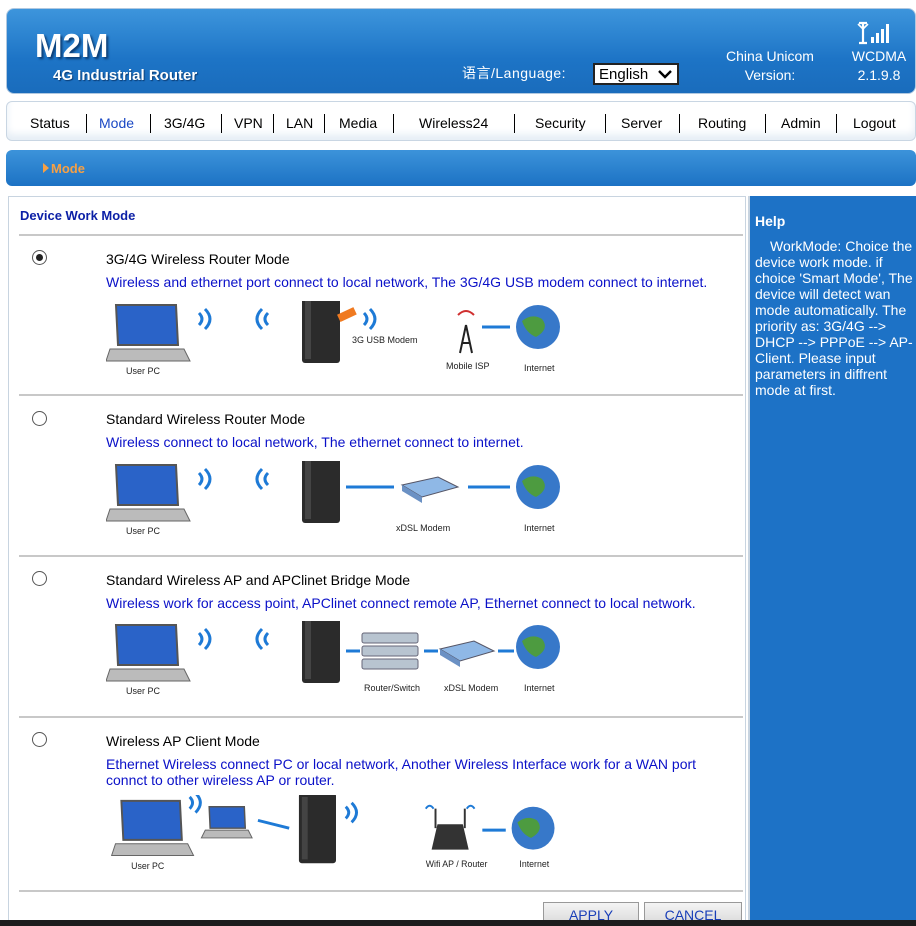 The width and height of the screenshot is (916, 926). I want to click on arrow-right-icon, so click(46, 168).